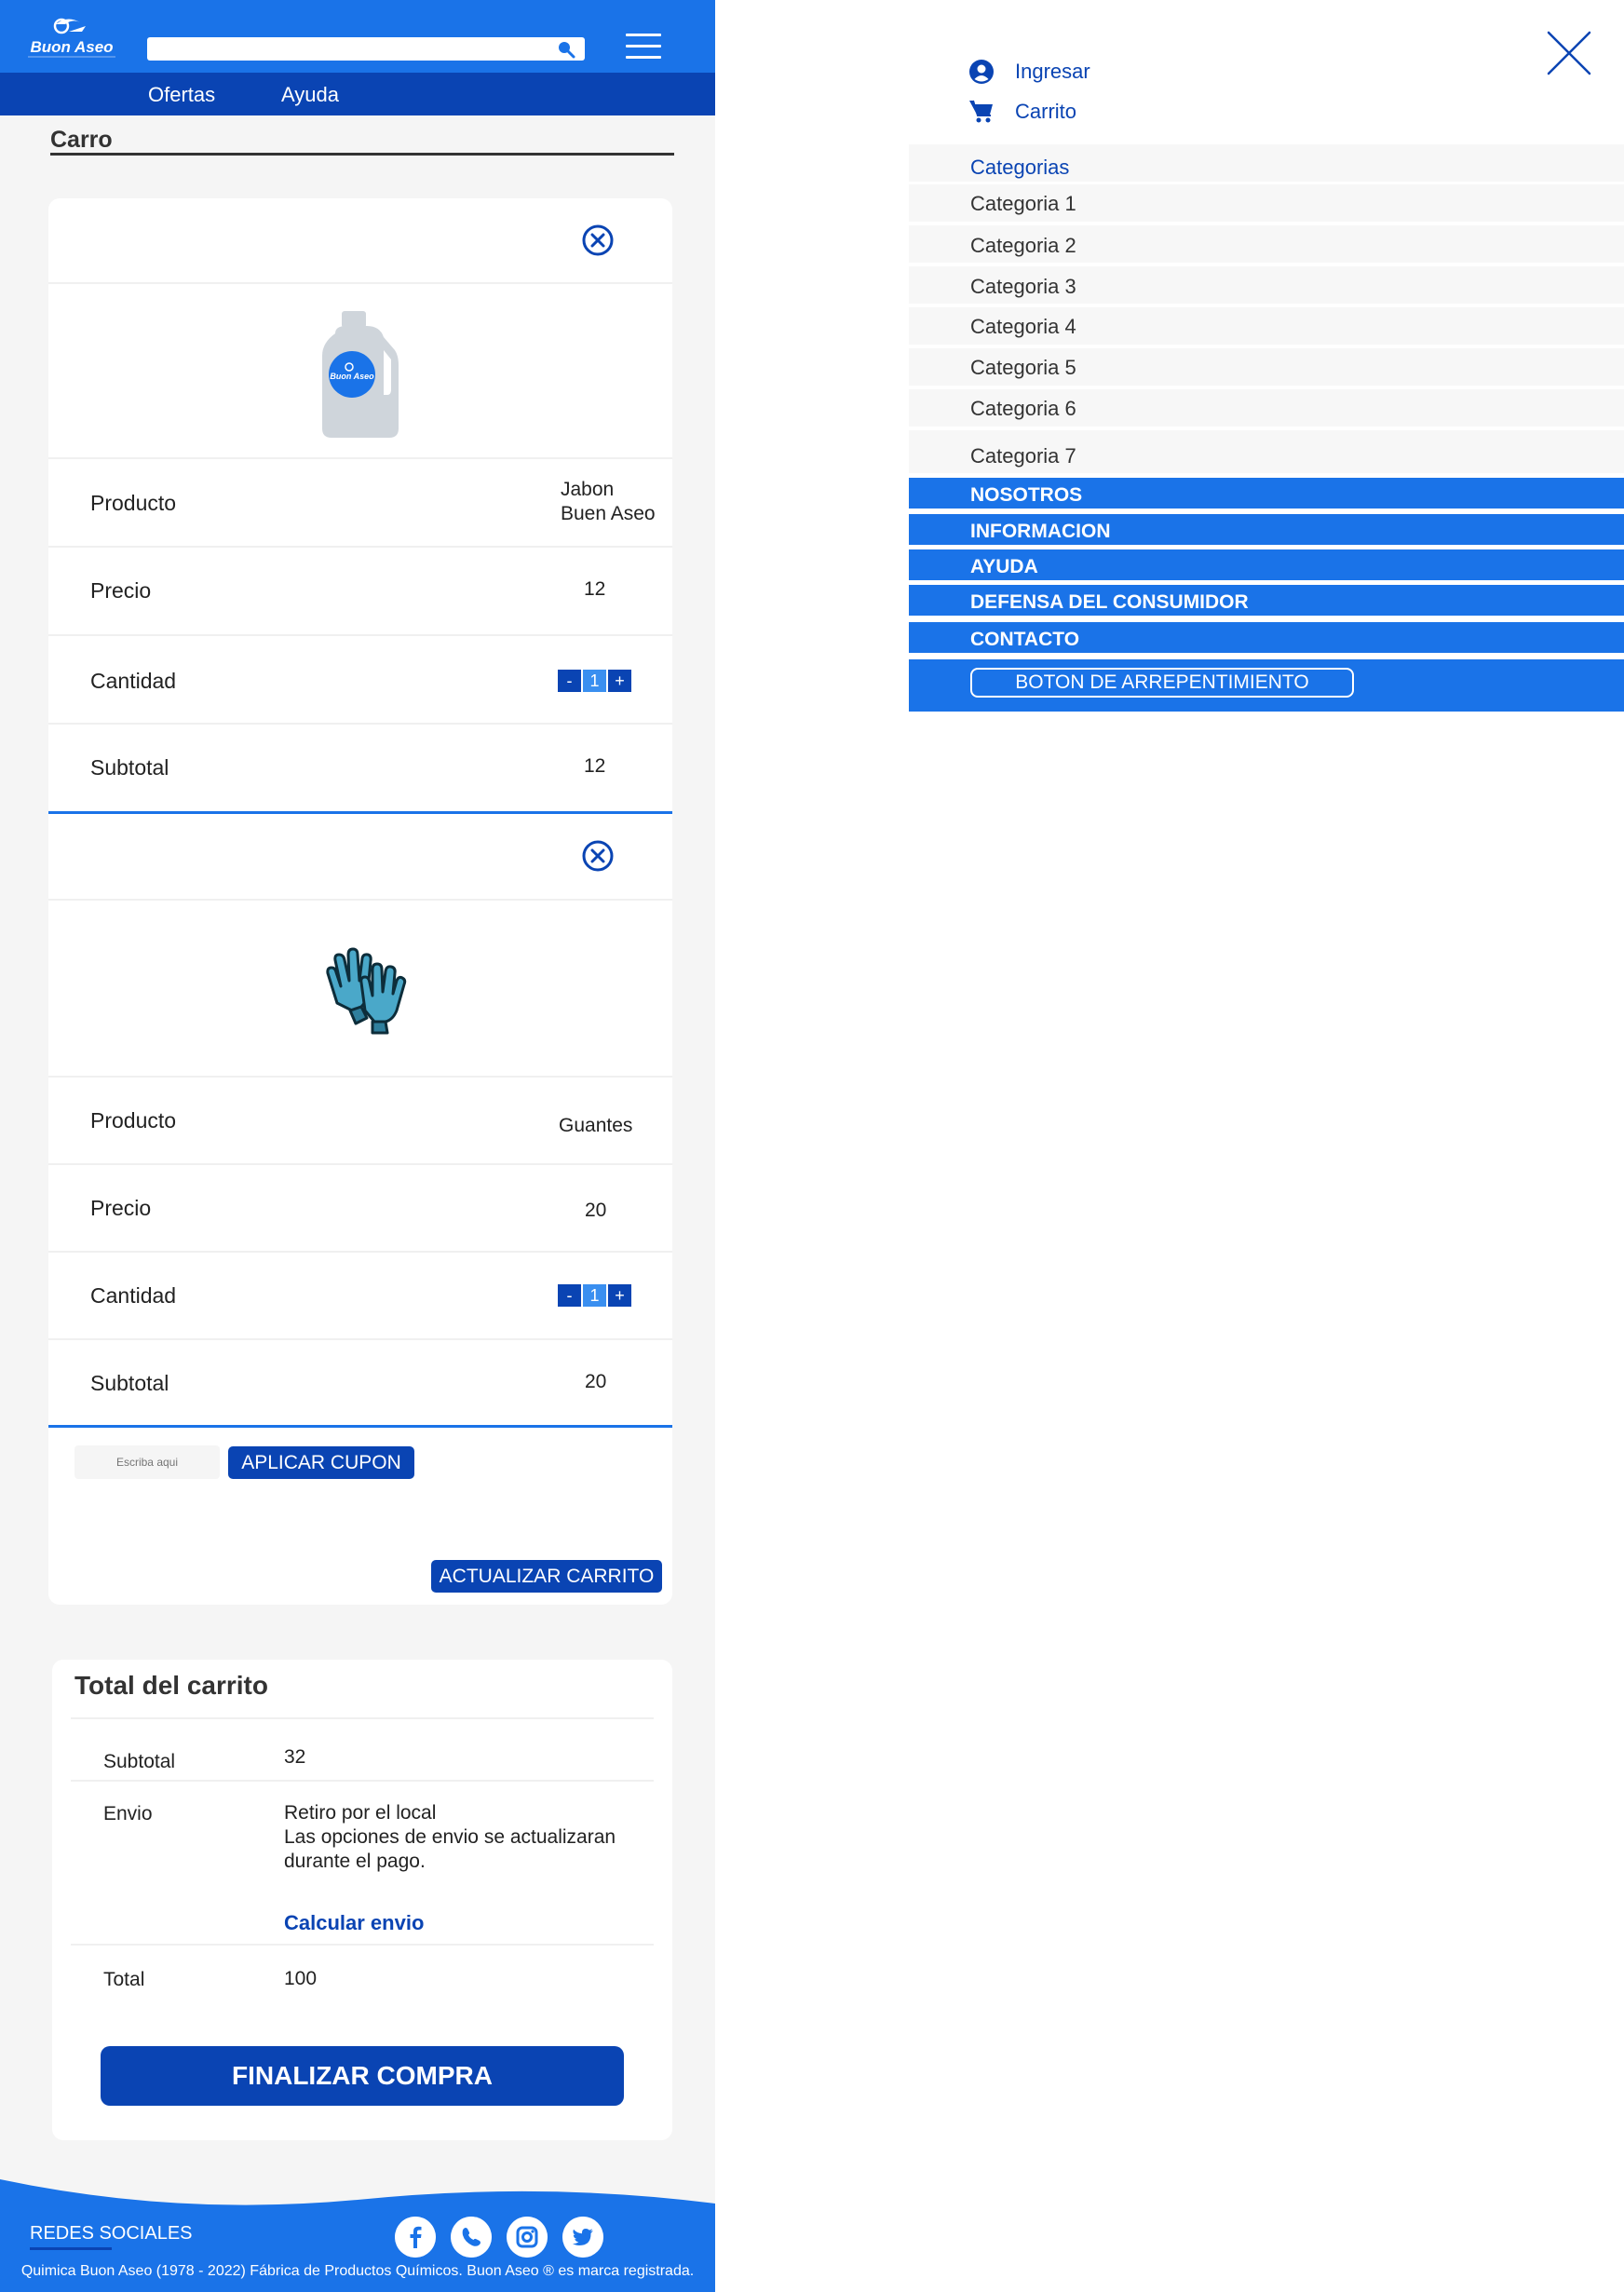  I want to click on menu-item-categoria-2: Categoria 2, so click(1266, 244).